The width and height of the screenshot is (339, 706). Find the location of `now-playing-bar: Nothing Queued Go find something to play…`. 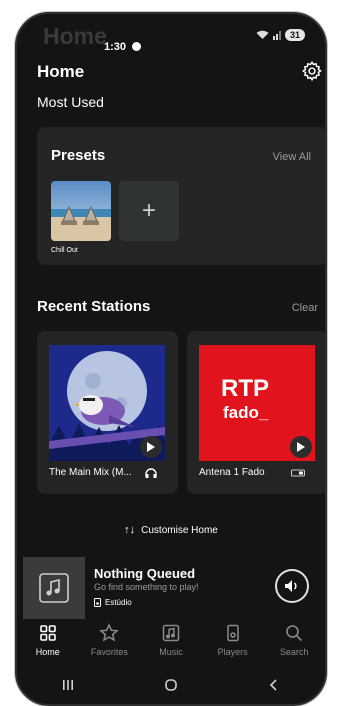

now-playing-bar: Nothing Queued Go find something to play… is located at coordinates (171, 588).